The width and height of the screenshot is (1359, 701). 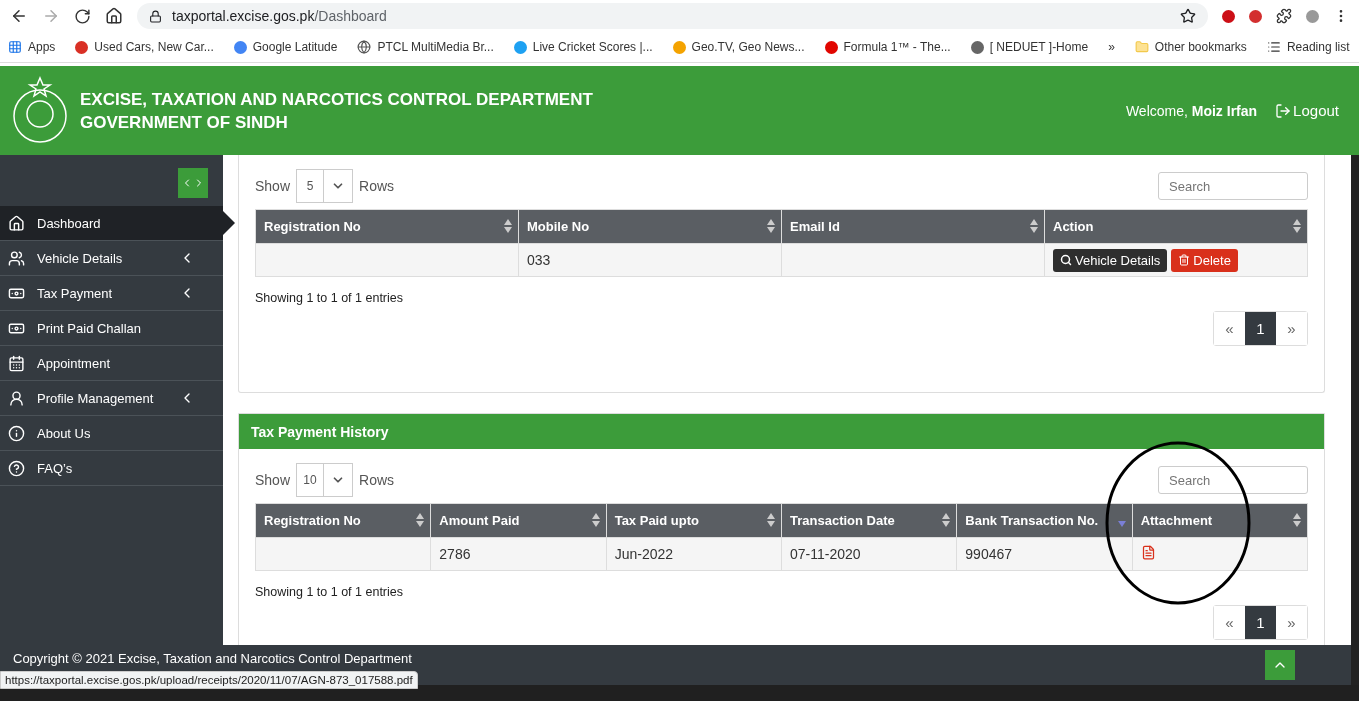 What do you see at coordinates (111, 328) in the screenshot?
I see `sidebar-item: Print Paid Challan` at bounding box center [111, 328].